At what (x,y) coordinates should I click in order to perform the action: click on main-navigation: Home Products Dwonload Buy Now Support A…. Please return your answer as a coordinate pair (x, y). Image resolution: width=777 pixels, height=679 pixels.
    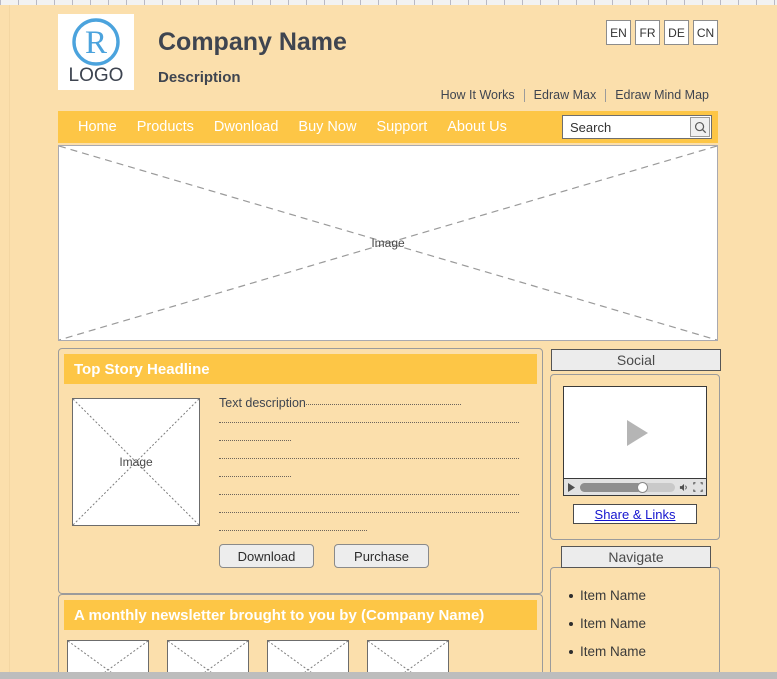
    Looking at the image, I should click on (388, 127).